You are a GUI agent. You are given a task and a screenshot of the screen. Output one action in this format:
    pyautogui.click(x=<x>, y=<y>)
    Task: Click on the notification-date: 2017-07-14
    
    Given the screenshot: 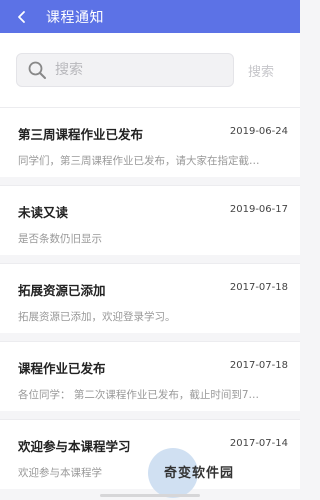 What is the action you would take?
    pyautogui.click(x=258, y=443)
    